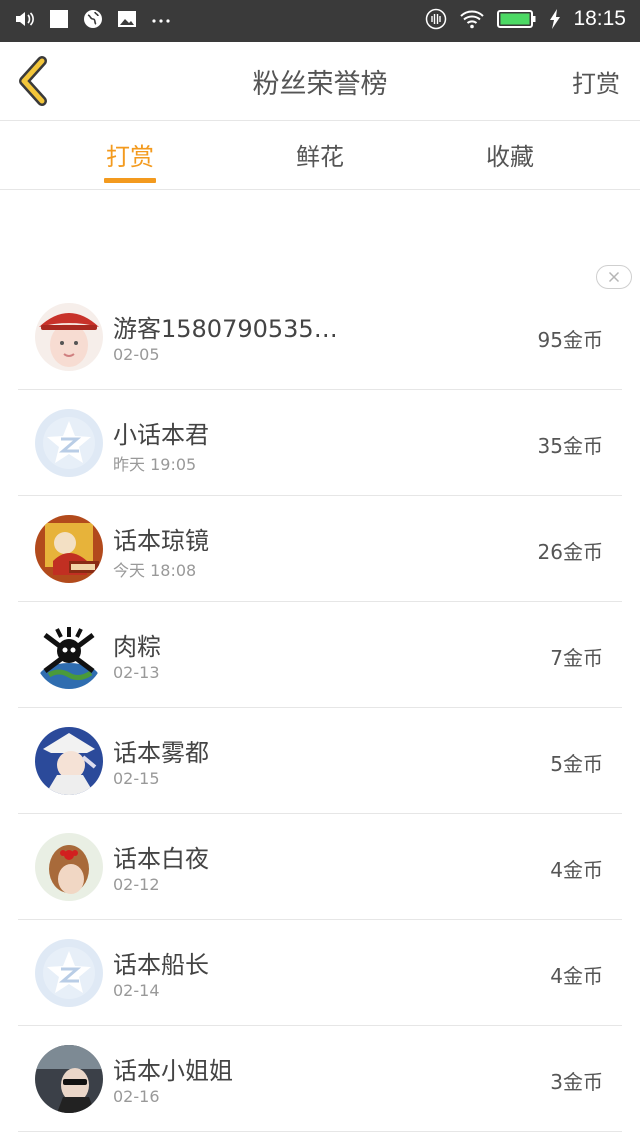 The image size is (640, 1138). I want to click on battery-icon, so click(516, 19).